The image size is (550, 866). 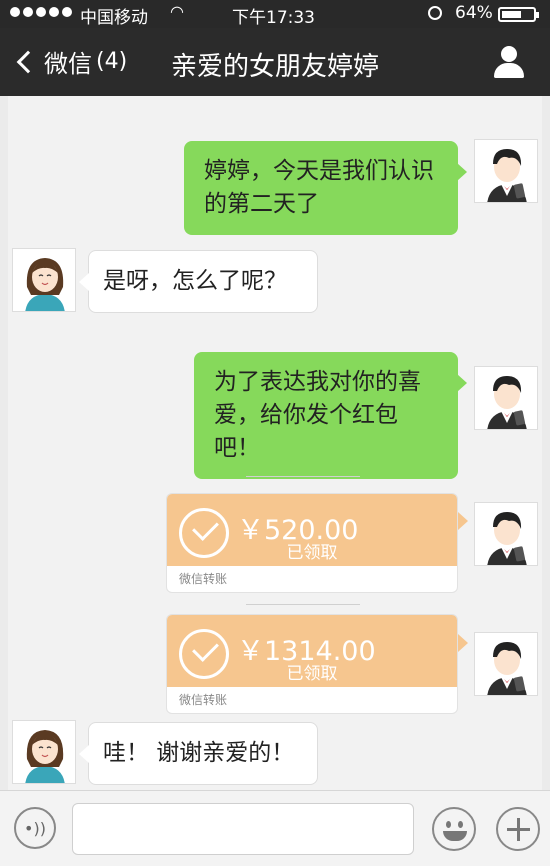 I want to click on transfer-card: ￥1314.00 已领取 微信转账, so click(x=312, y=664).